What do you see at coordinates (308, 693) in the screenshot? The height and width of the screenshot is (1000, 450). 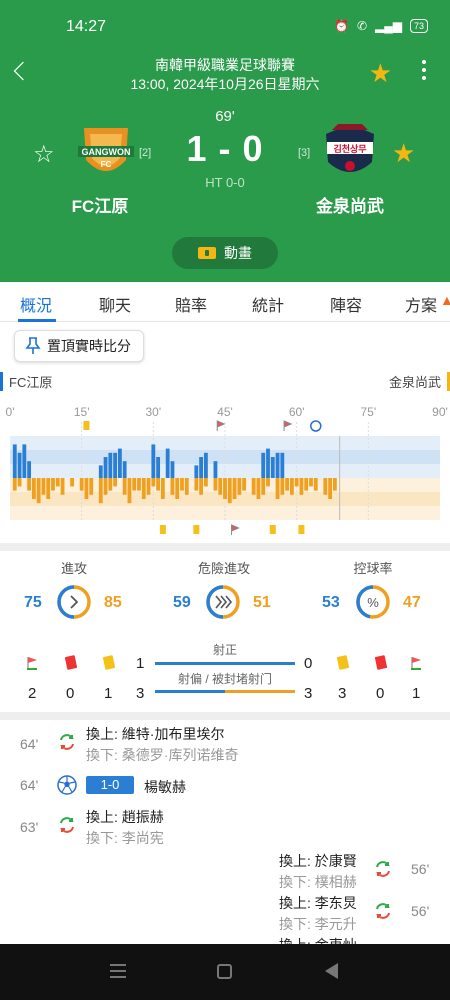 I see `away-shots-off: 3` at bounding box center [308, 693].